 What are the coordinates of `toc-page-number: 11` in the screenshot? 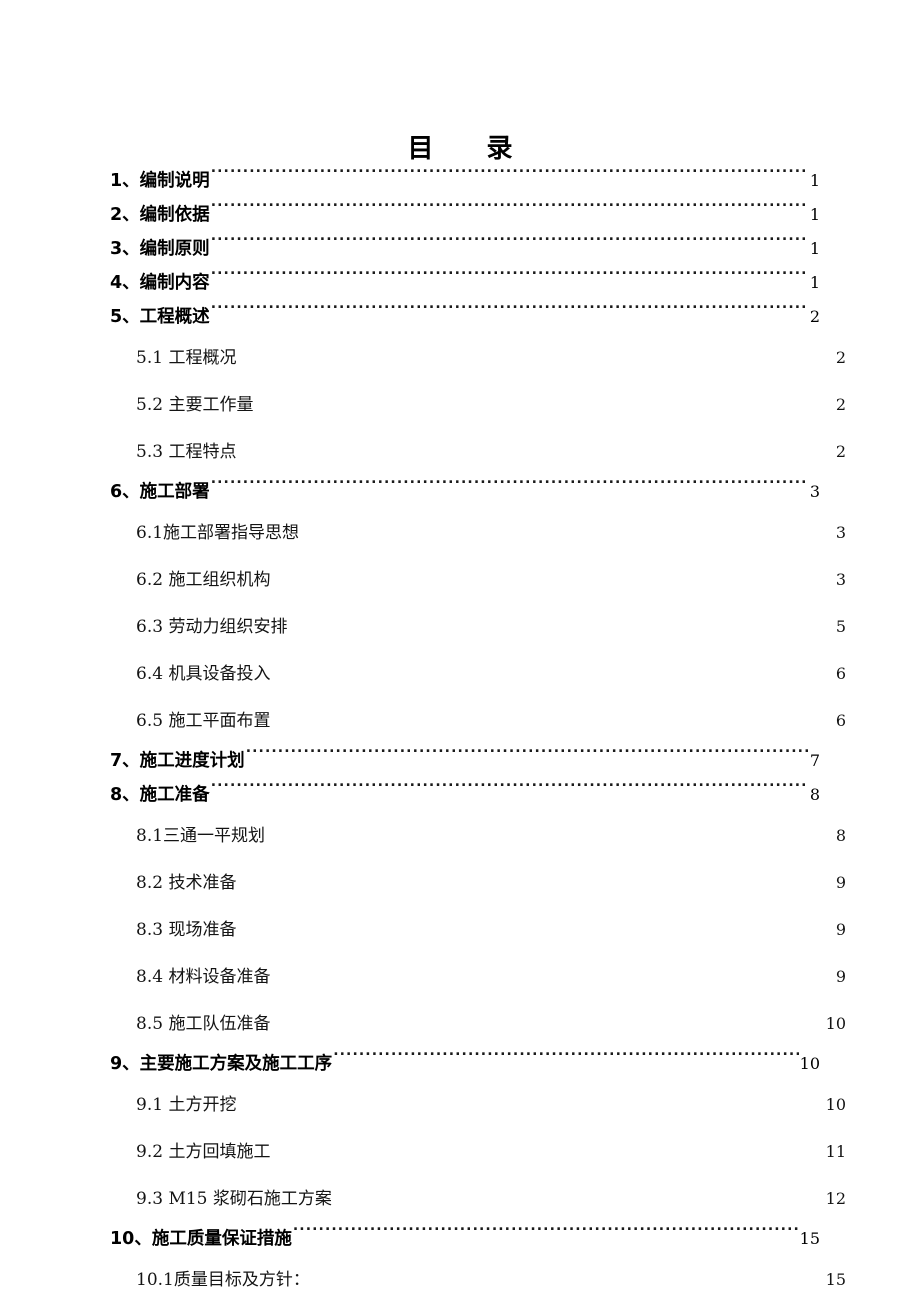 It's located at (835, 1151).